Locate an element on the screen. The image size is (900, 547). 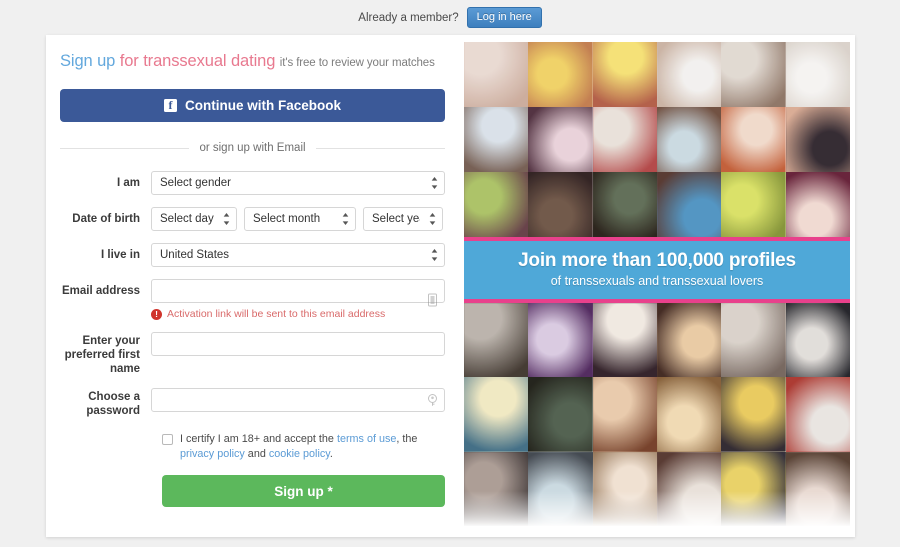
firstname-row: Enter your preferred first name is located at coordinates (252, 354).